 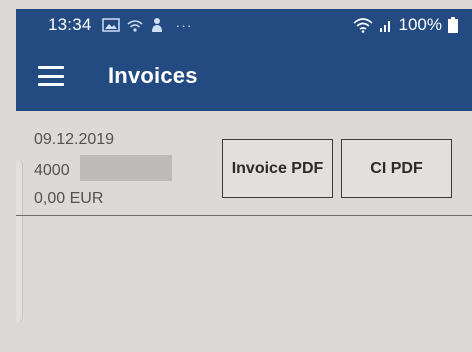 I want to click on status-time: 13:34, so click(x=70, y=24).